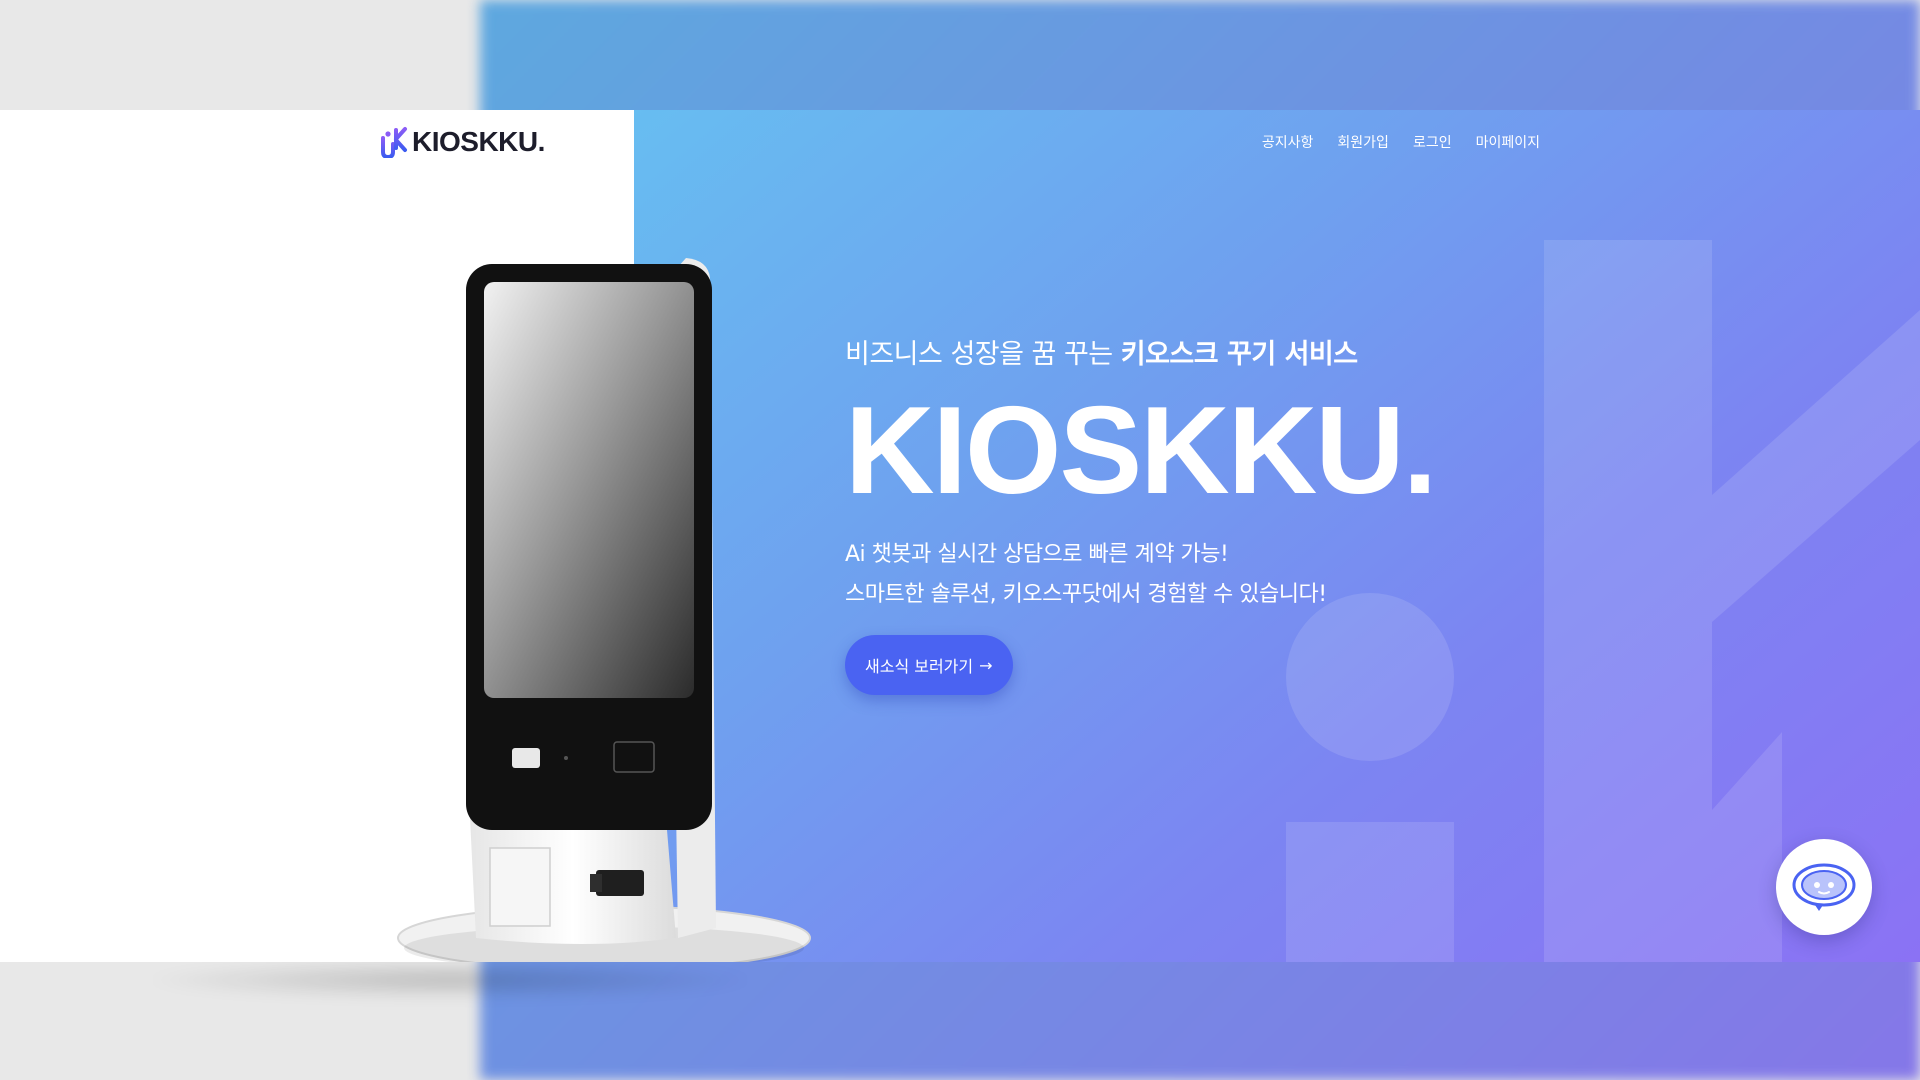 This screenshot has height=1080, width=1920. I want to click on deco-square, so click(1370, 892).